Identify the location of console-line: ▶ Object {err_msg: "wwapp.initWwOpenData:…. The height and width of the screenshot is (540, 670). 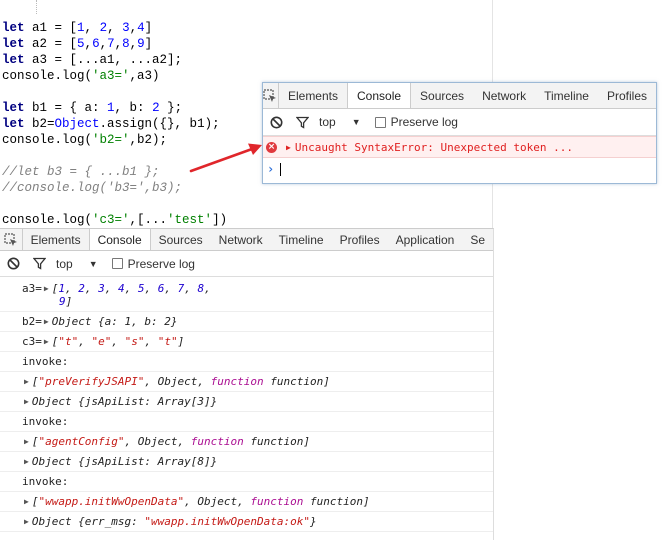
(246, 522).